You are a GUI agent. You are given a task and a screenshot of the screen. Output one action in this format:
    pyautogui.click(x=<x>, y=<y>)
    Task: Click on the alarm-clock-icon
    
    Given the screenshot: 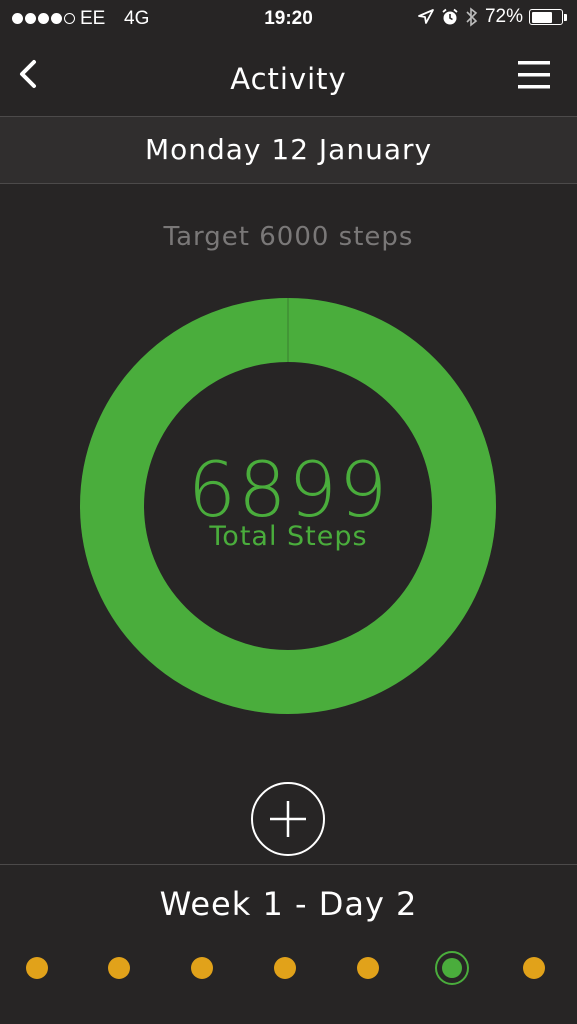 What is the action you would take?
    pyautogui.click(x=450, y=16)
    